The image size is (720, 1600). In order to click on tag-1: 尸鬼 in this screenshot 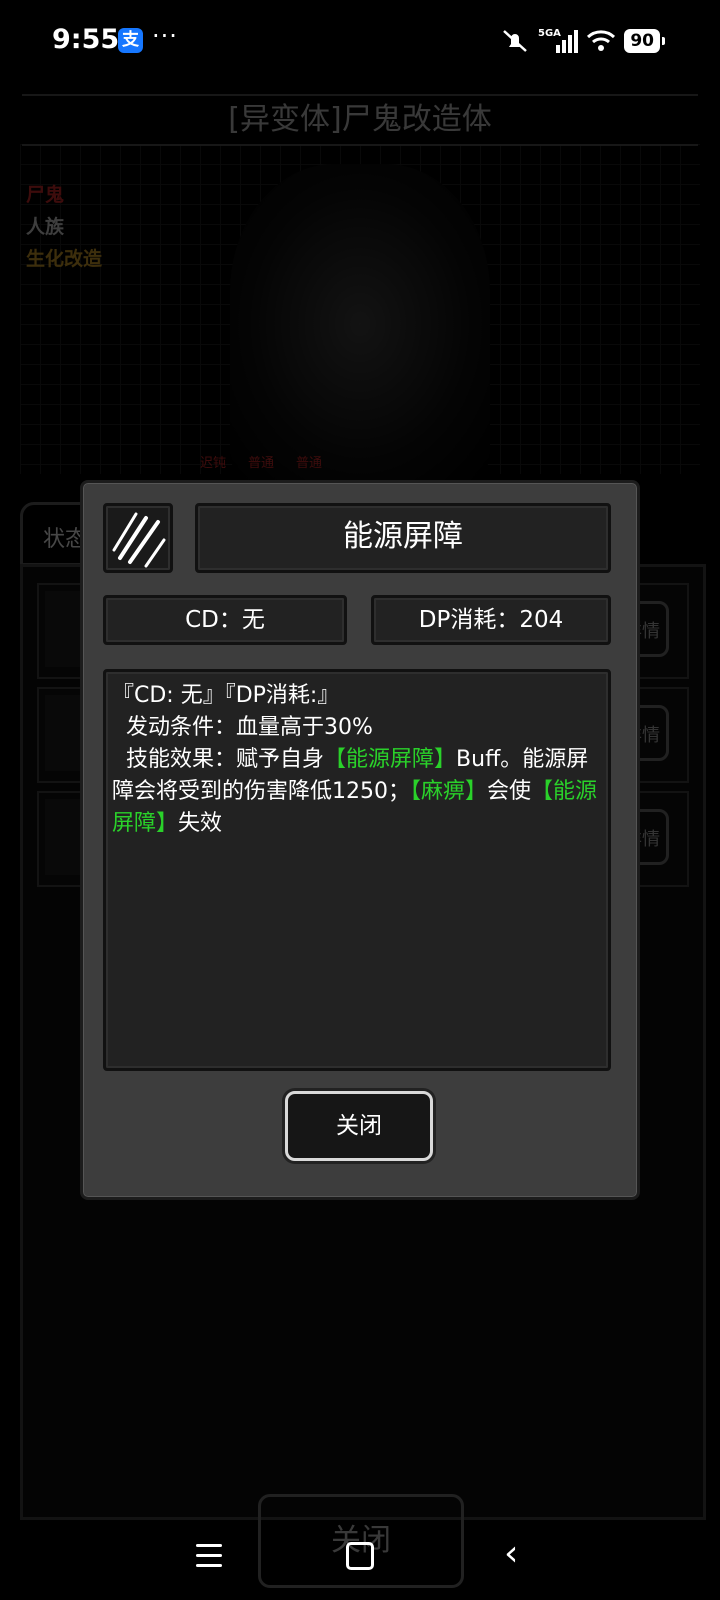, I will do `click(45, 195)`.